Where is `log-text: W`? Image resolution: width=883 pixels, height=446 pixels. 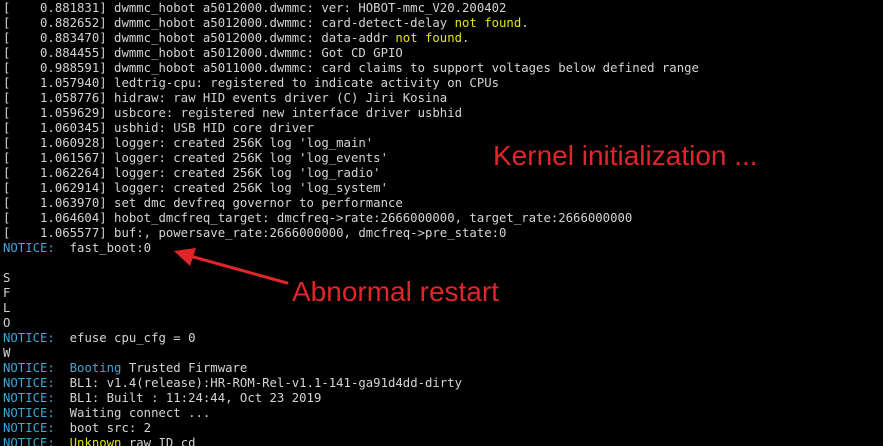
log-text: W is located at coordinates (7, 353).